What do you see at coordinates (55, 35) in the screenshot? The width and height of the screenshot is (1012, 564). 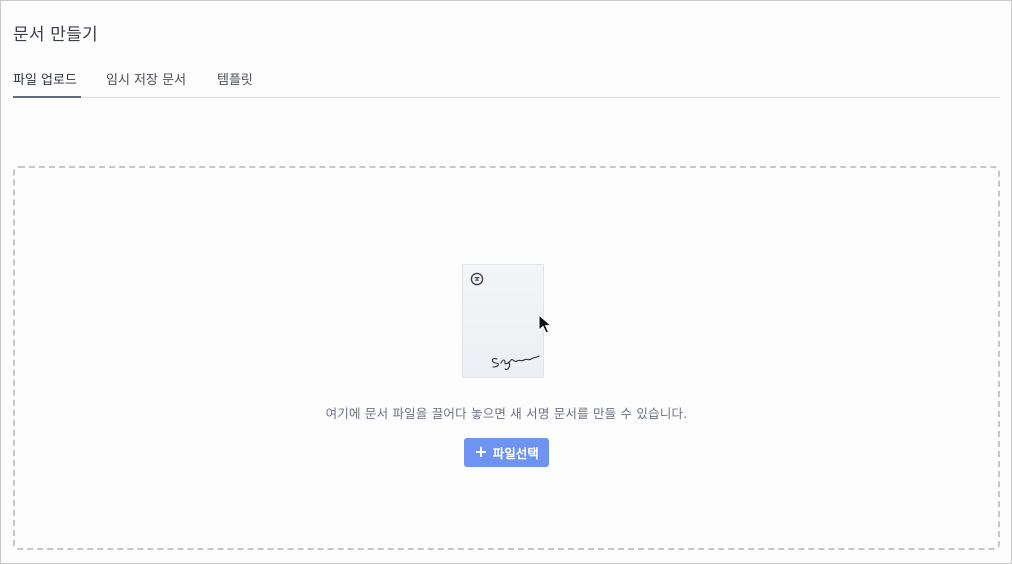 I see `page-title: 문서 만들기` at bounding box center [55, 35].